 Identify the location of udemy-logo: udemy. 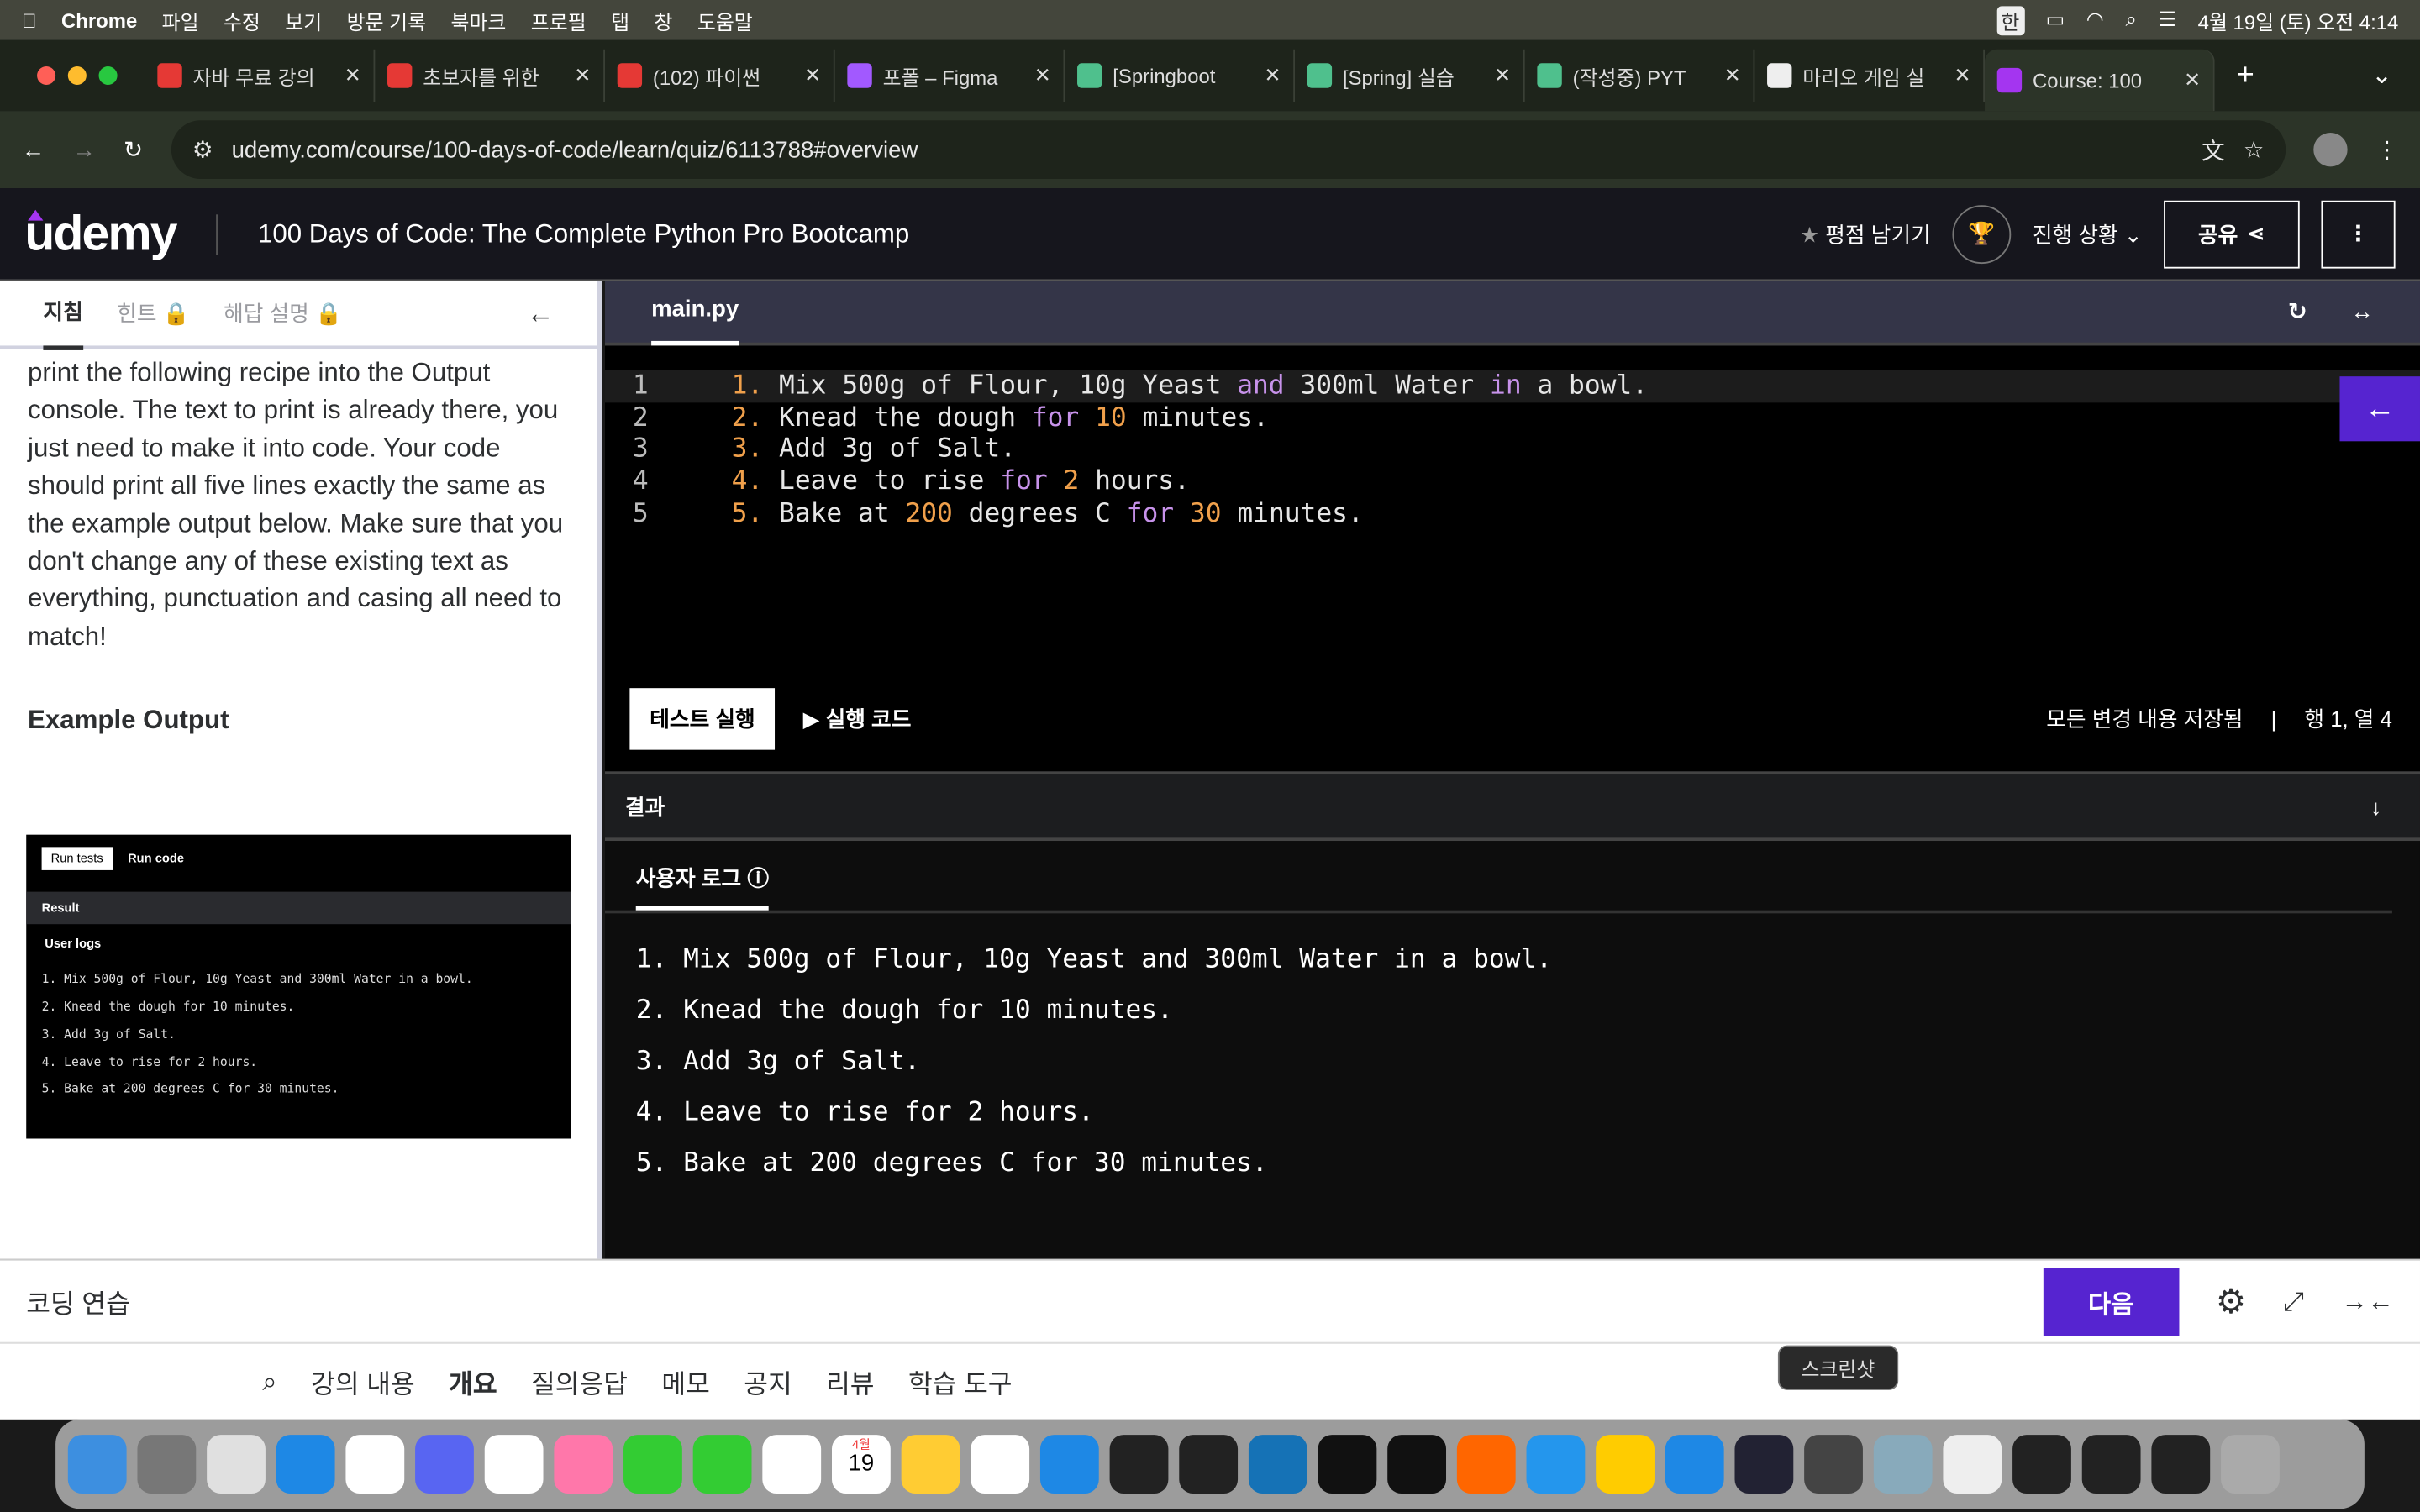
(100, 233).